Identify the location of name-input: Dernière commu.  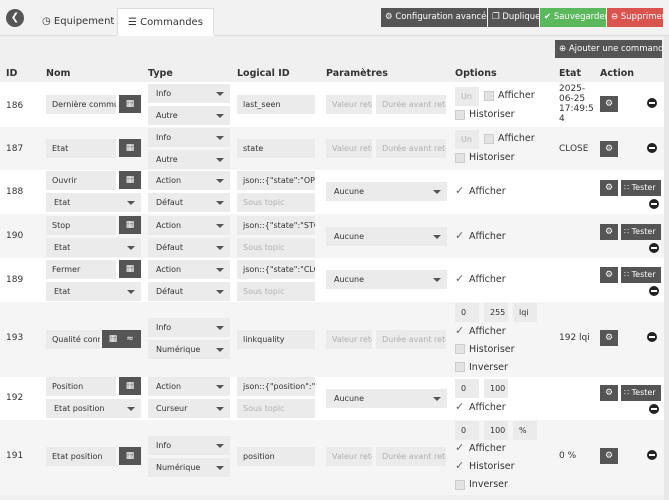
(81, 104).